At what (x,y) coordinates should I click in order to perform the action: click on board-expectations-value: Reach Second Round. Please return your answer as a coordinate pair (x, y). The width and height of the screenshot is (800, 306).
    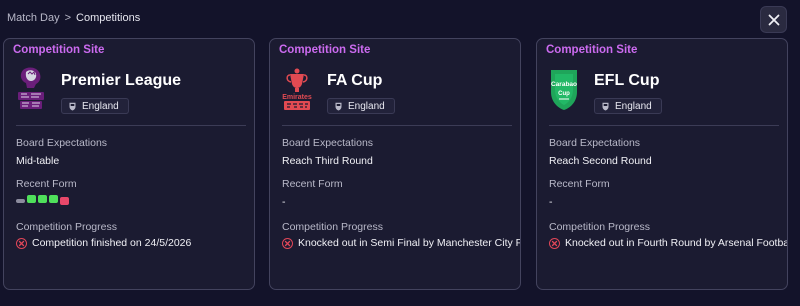
    Looking at the image, I should click on (600, 161).